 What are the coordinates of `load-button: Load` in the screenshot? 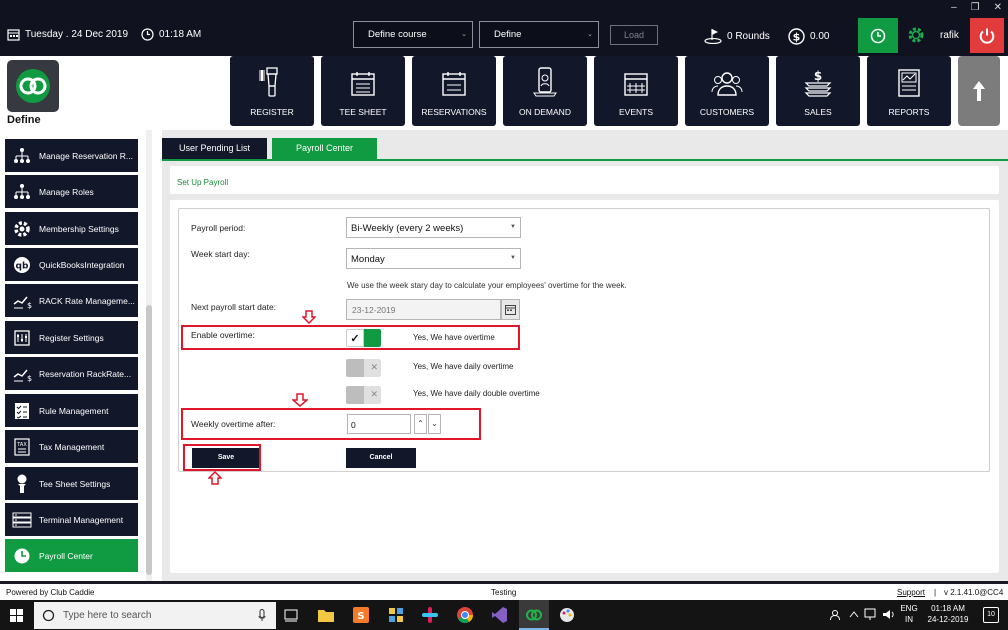 It's located at (634, 35).